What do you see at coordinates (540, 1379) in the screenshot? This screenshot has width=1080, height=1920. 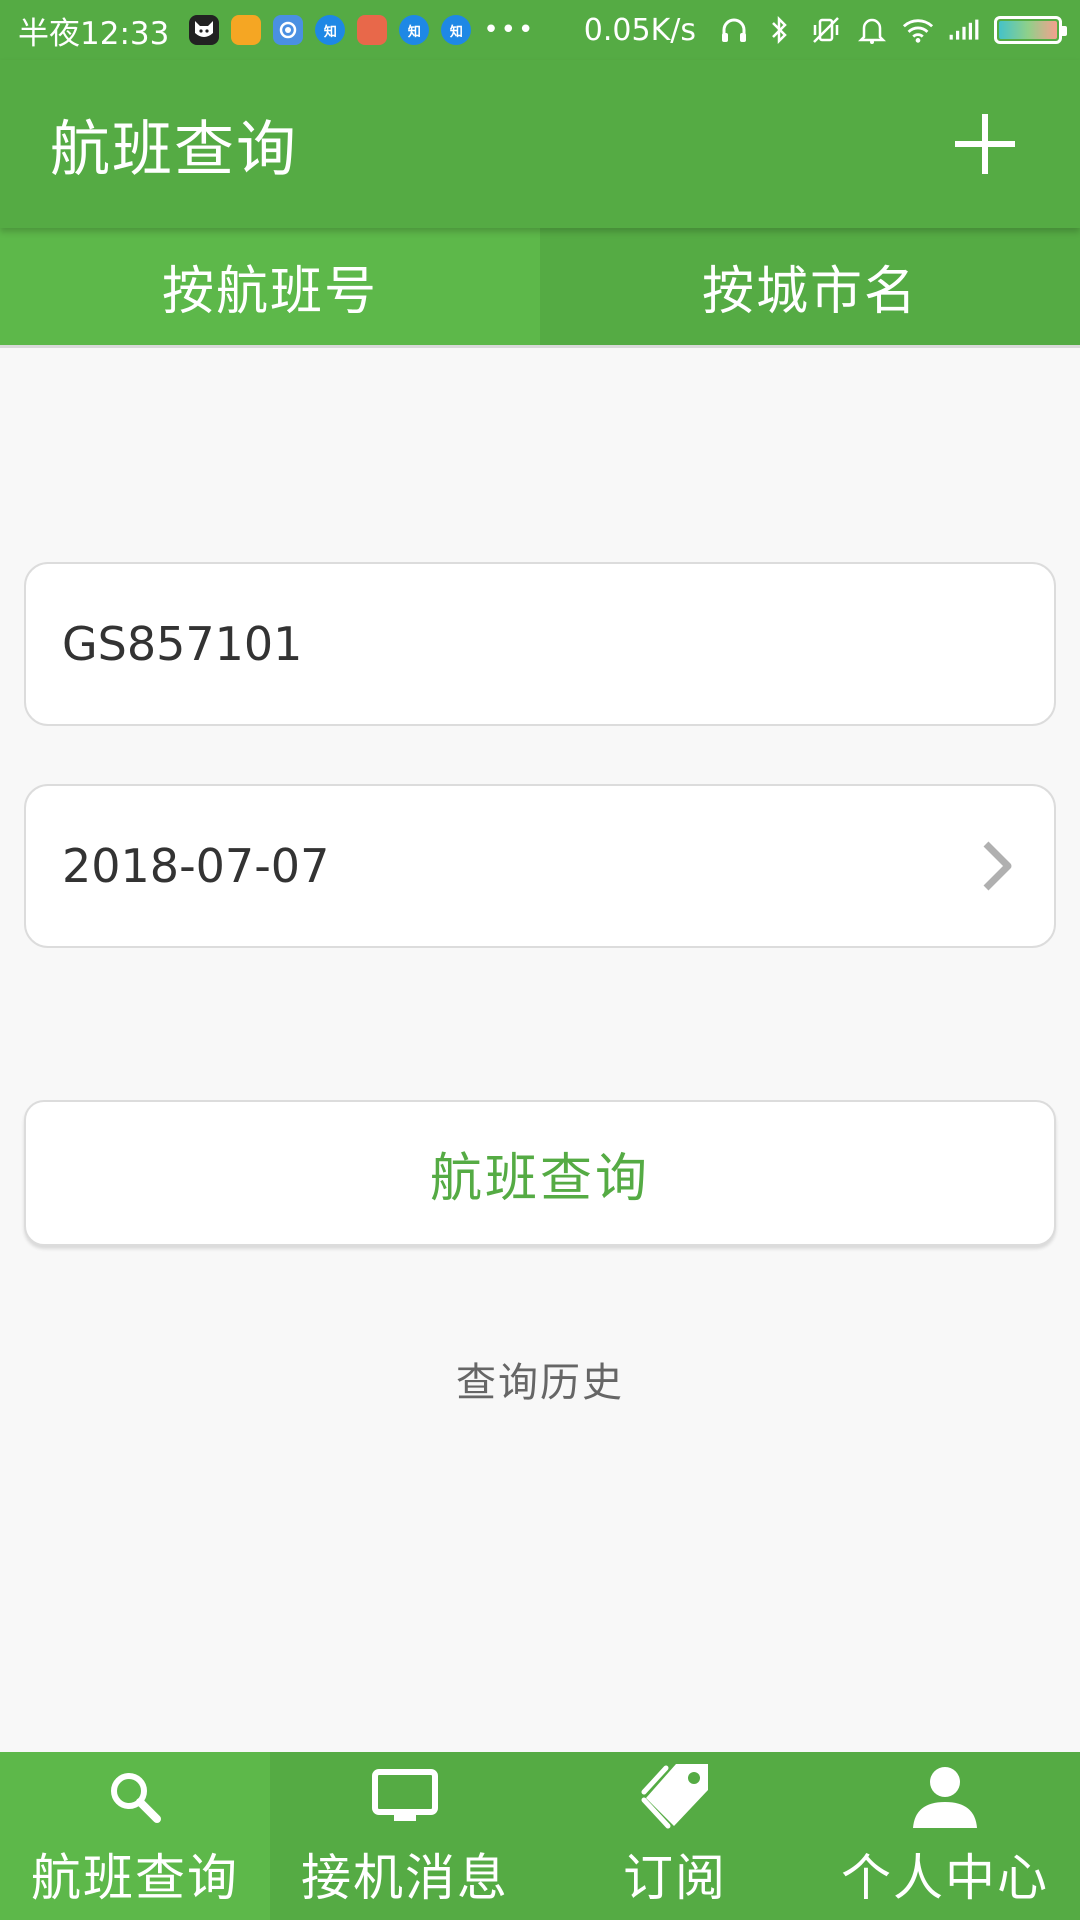 I see `search-history-link: 查询历史` at bounding box center [540, 1379].